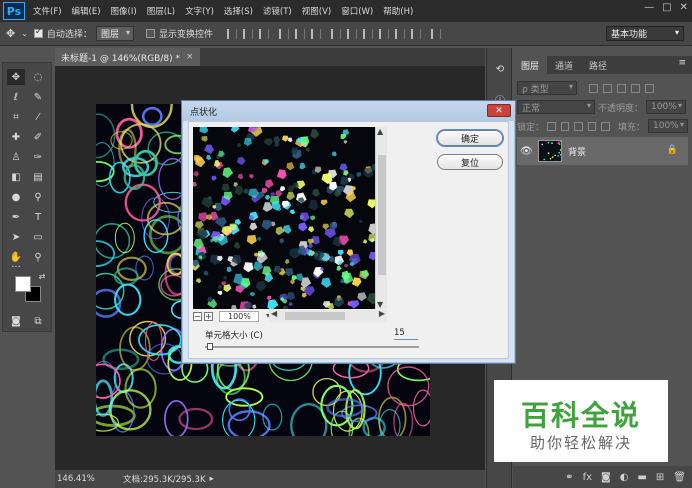 The height and width of the screenshot is (488, 692). Describe the element at coordinates (470, 162) in the screenshot. I see `reset-button: 复位` at that location.